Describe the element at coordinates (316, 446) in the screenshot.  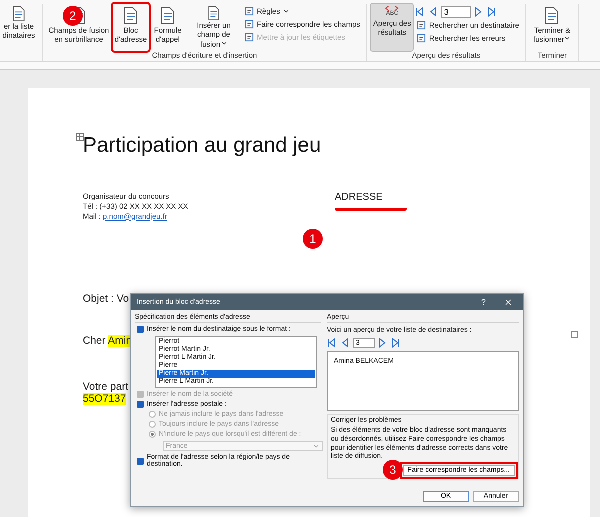
I see `chevron-down-icon` at that location.